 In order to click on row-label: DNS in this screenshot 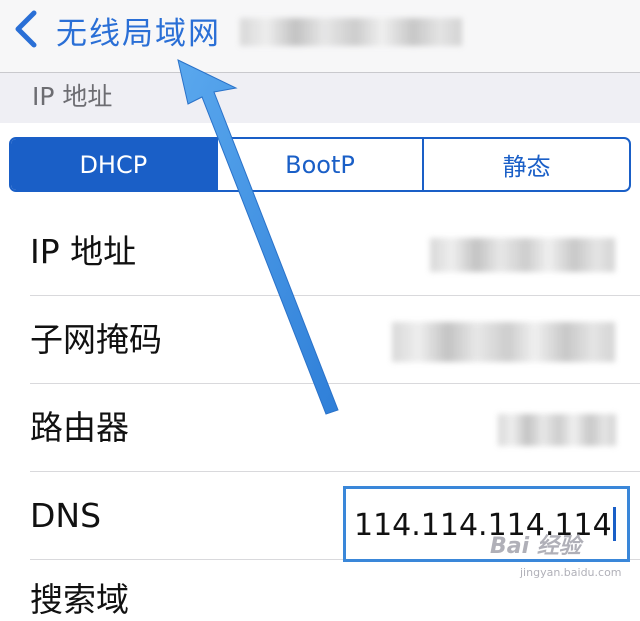, I will do `click(66, 515)`.